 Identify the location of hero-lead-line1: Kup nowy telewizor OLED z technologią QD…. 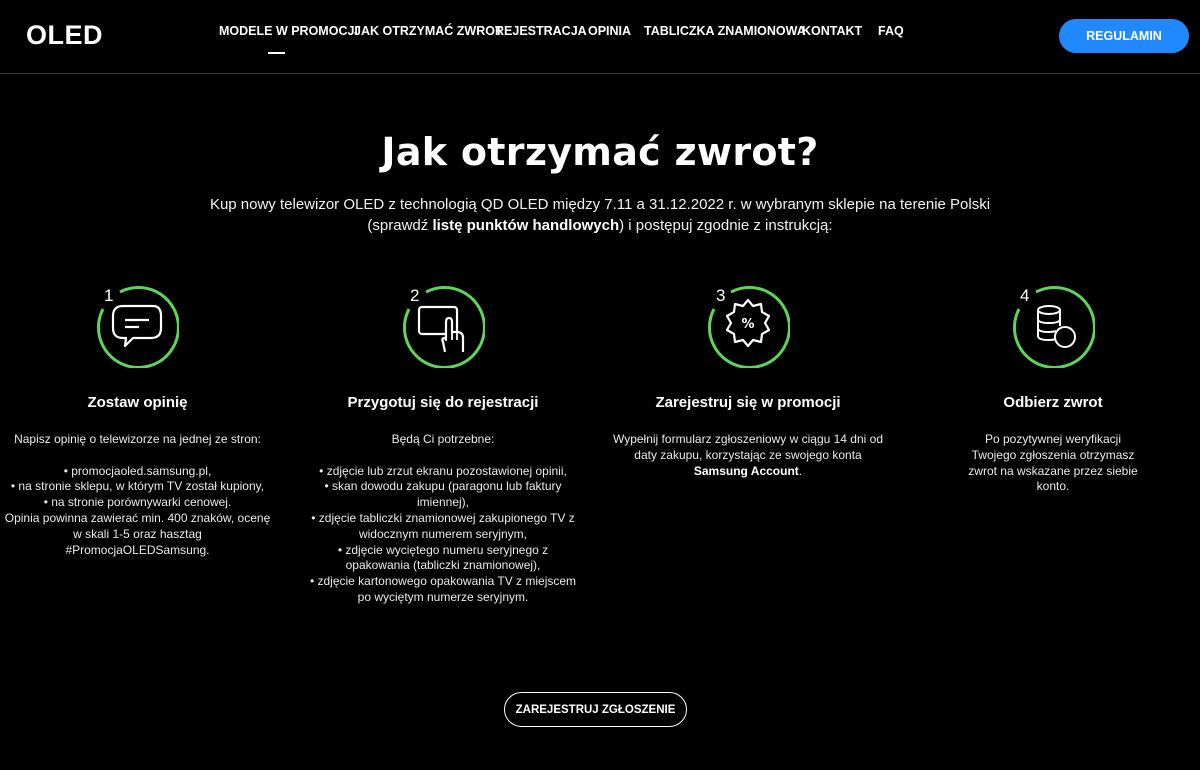
(600, 204).